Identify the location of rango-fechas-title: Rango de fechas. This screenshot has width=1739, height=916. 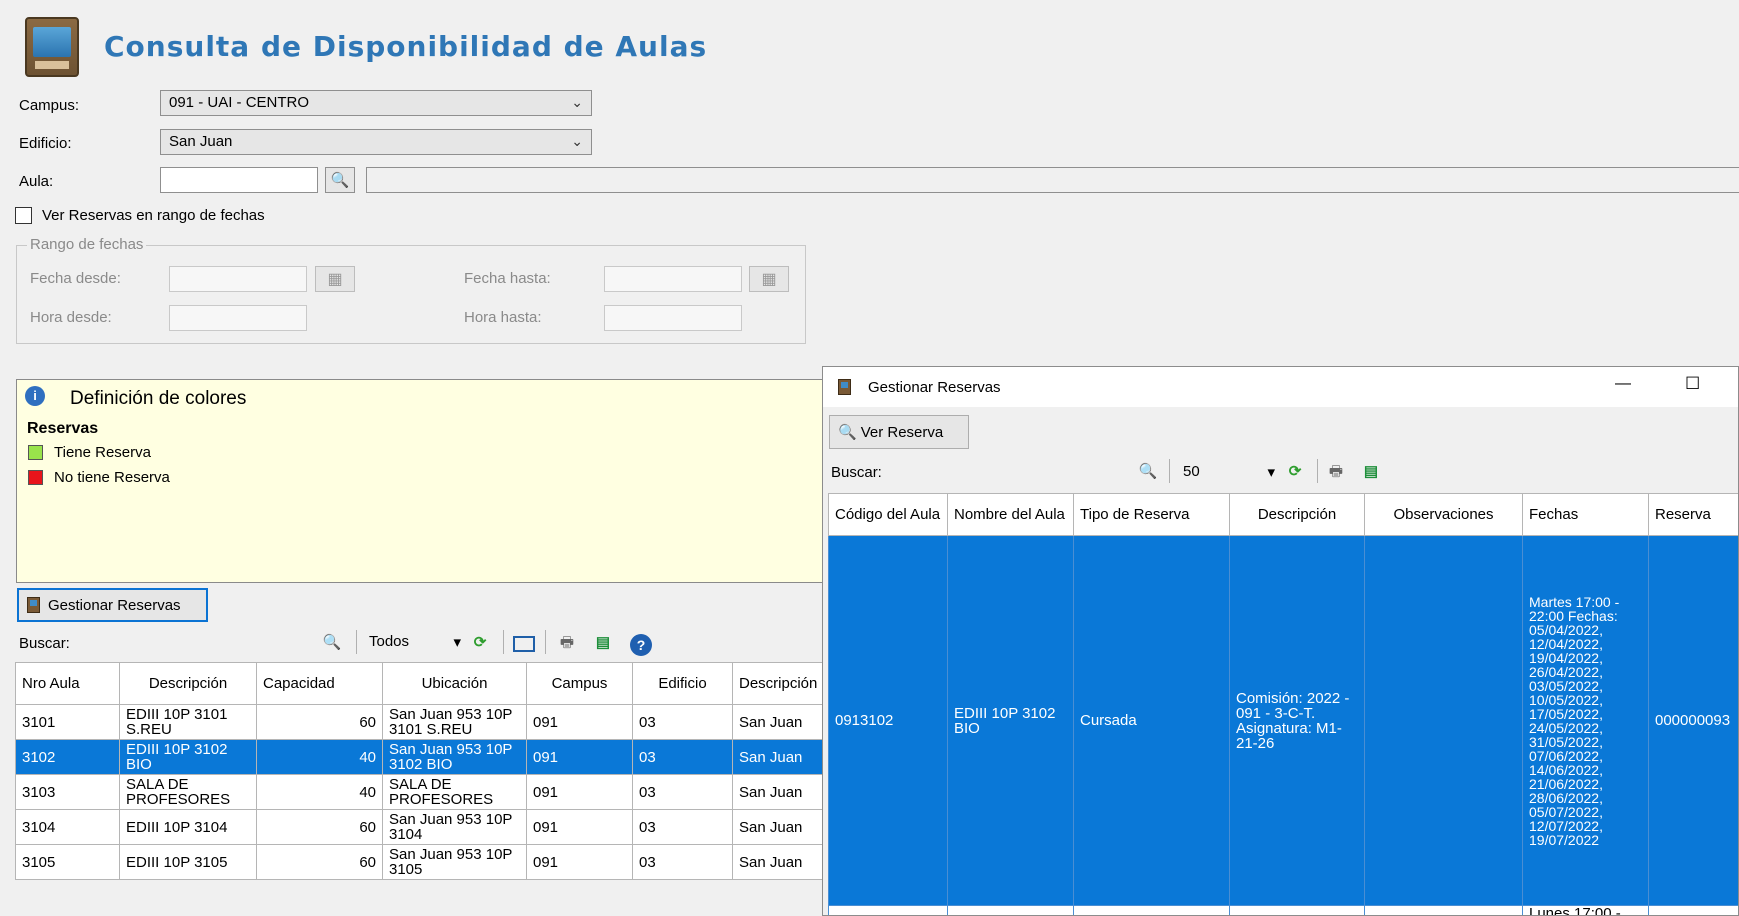
(87, 244).